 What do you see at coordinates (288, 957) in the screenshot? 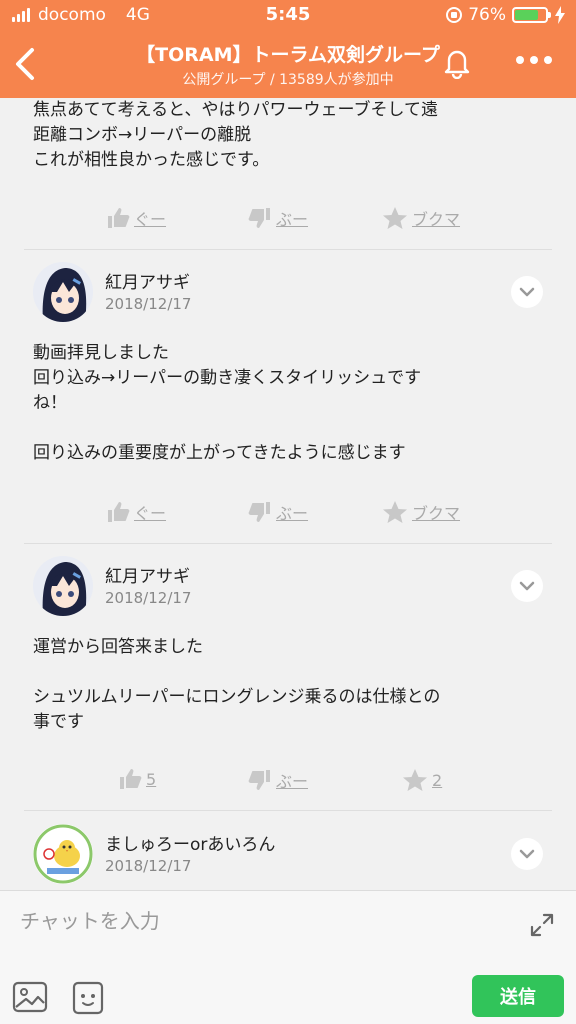
I see `chat-composer: チャットを入力 送信` at bounding box center [288, 957].